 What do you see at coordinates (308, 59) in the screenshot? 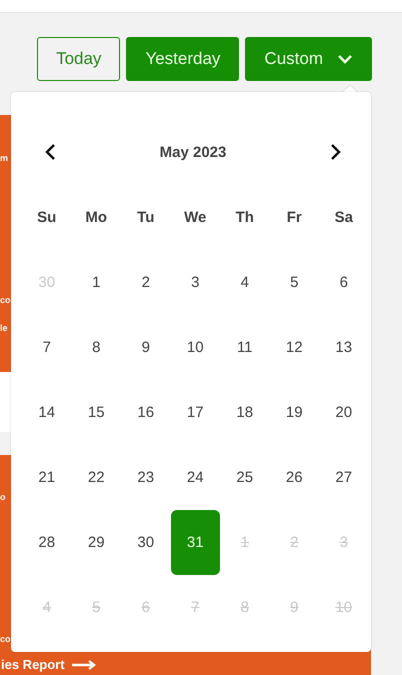
I see `date-range-button: Custom` at bounding box center [308, 59].